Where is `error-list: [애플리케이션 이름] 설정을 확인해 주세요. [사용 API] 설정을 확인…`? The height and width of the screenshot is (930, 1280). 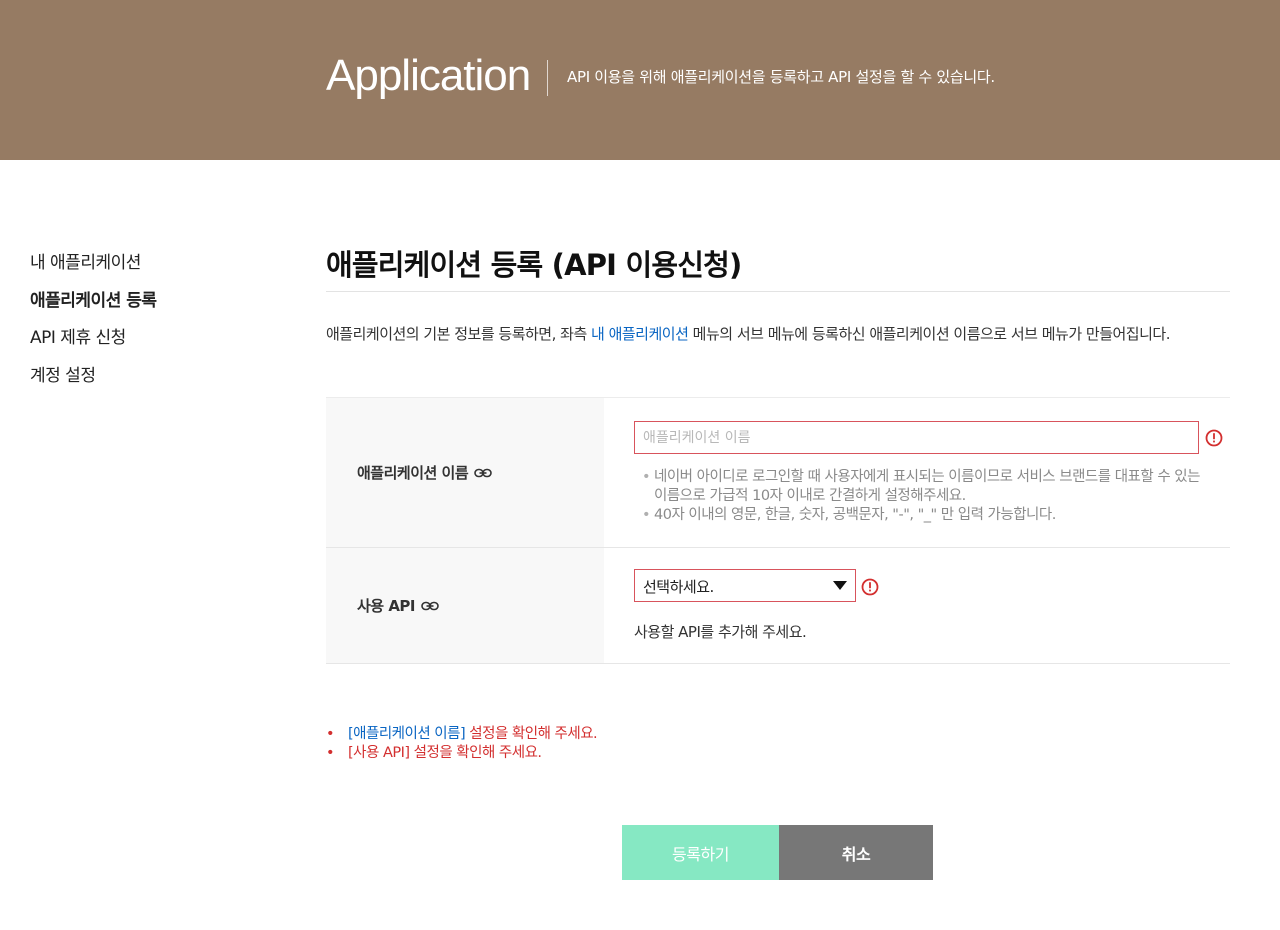 error-list: [애플리케이션 이름] 설정을 확인해 주세요. [사용 API] 설정을 확인… is located at coordinates (462, 744).